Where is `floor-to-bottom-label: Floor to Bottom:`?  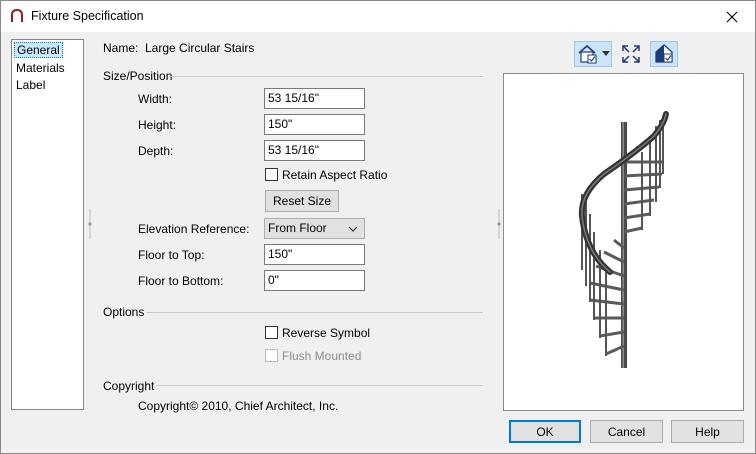
floor-to-bottom-label: Floor to Bottom: is located at coordinates (181, 281).